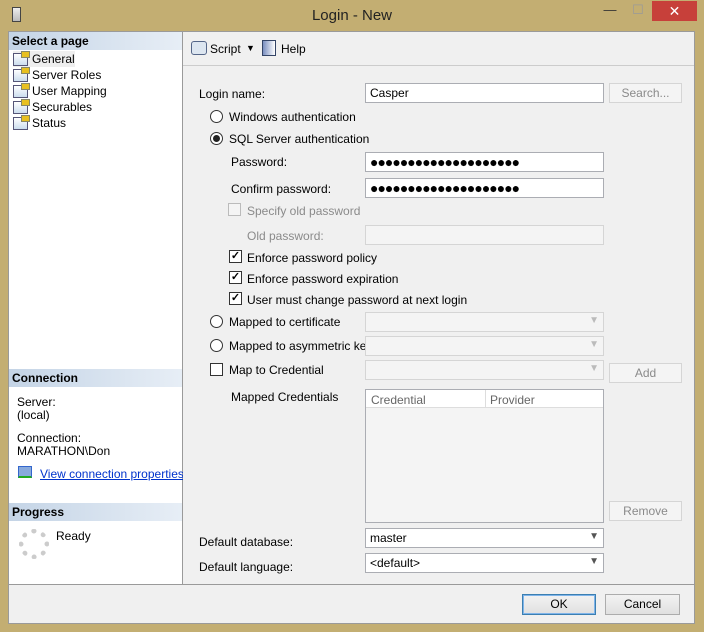  I want to click on asymmetric-key-select: ▼, so click(484, 346).